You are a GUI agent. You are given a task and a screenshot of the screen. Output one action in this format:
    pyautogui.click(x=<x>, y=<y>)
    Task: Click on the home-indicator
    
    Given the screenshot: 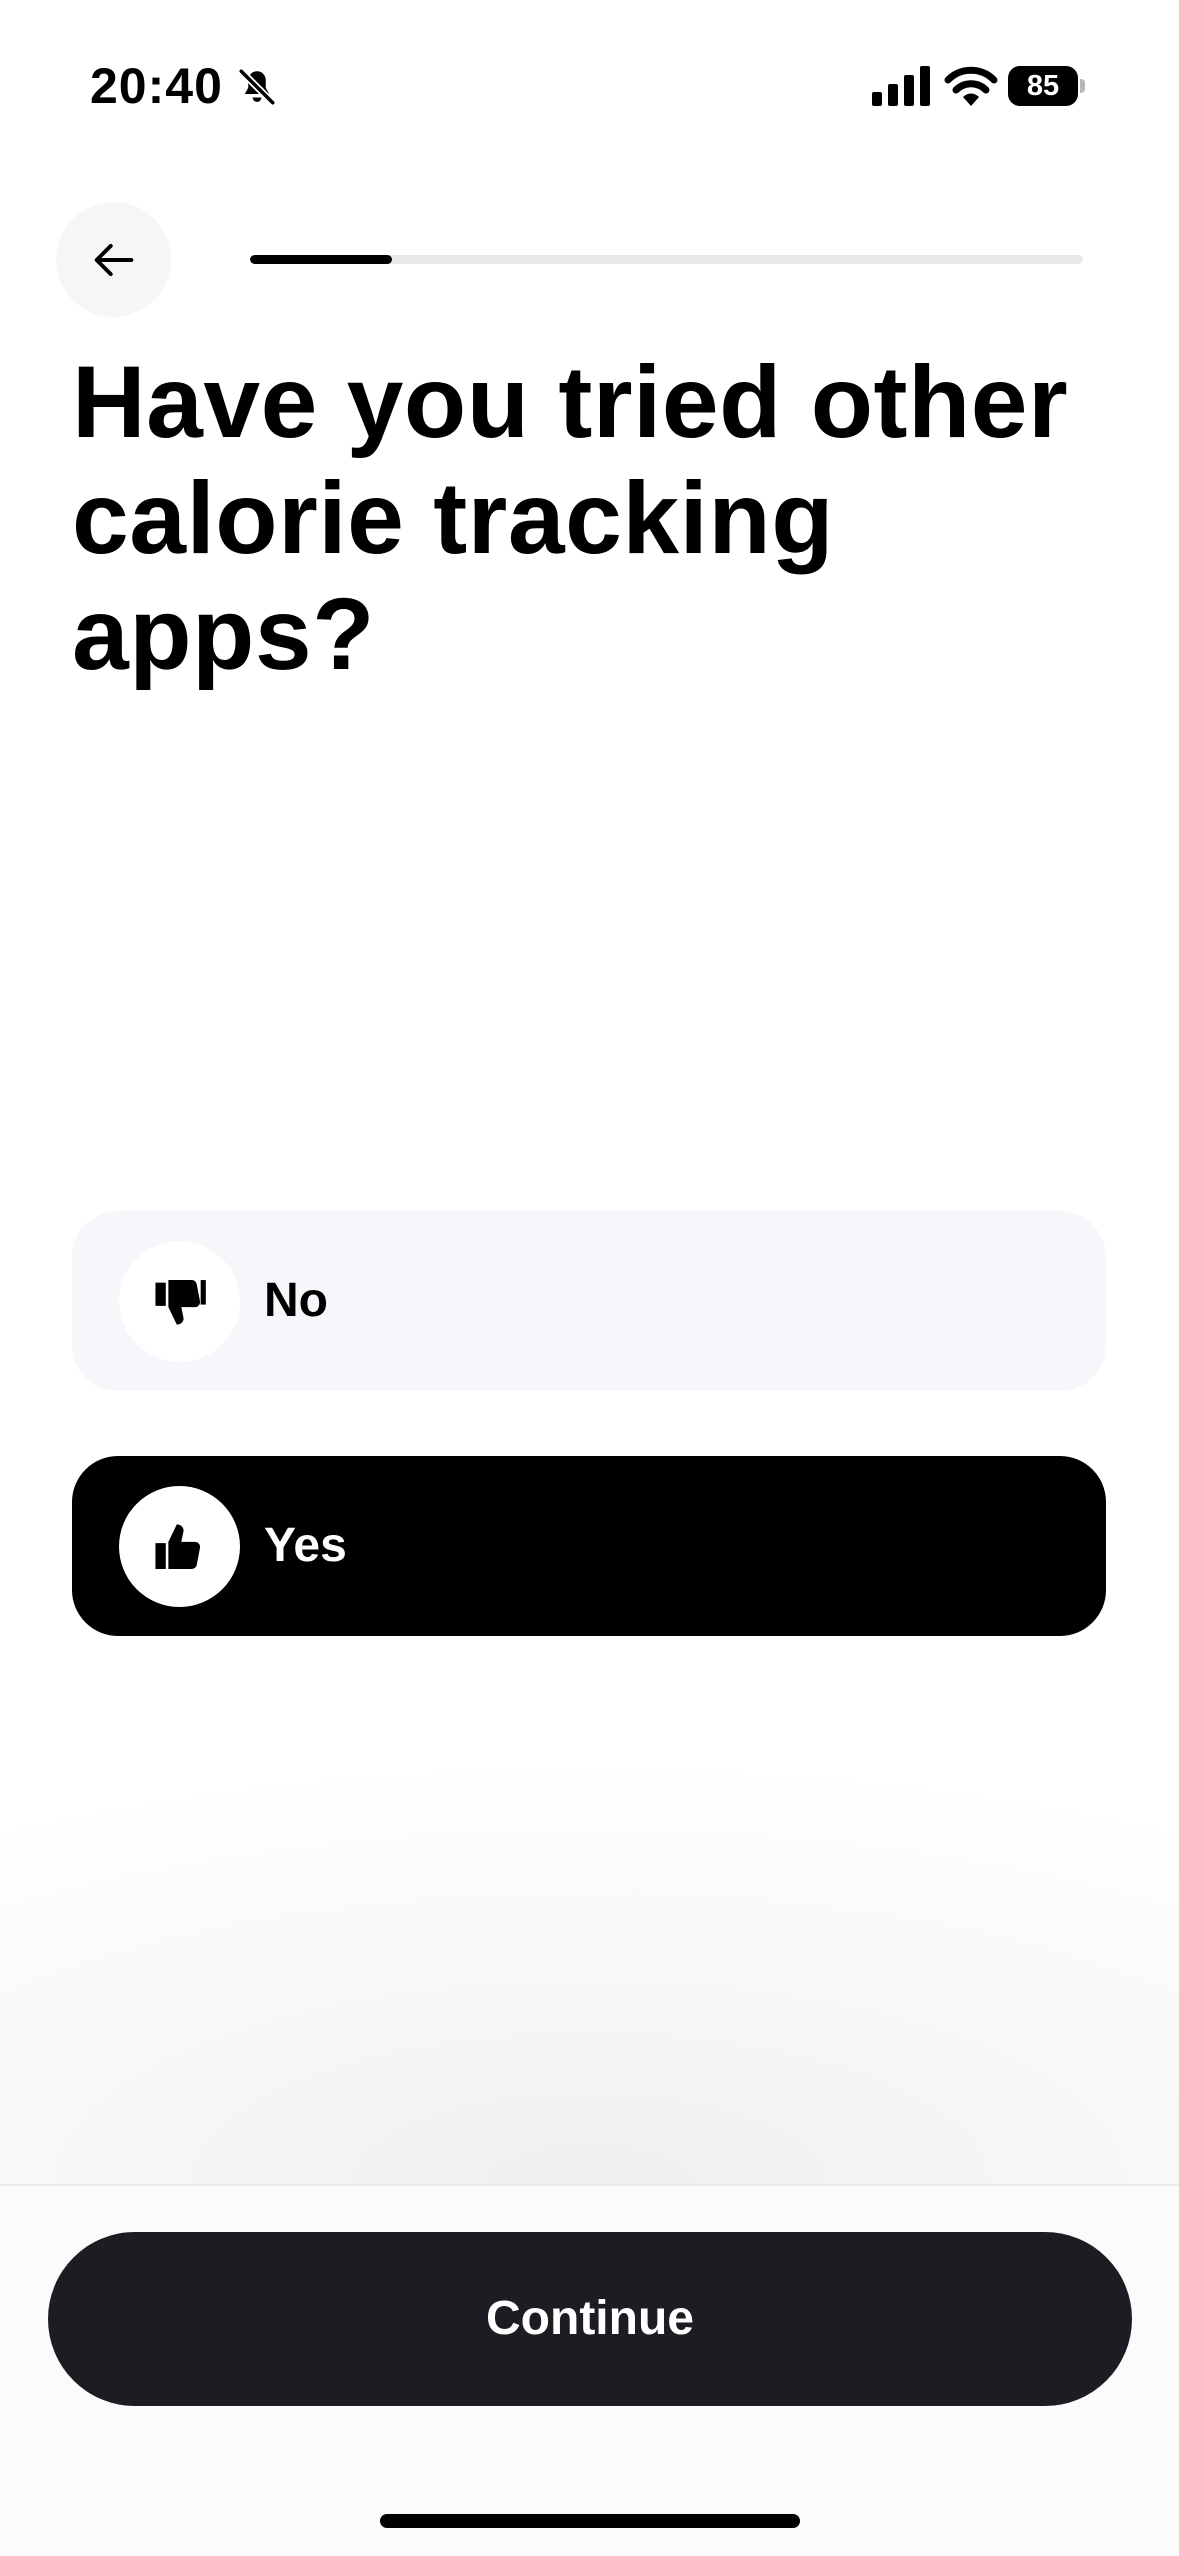 What is the action you would take?
    pyautogui.click(x=590, y=2521)
    